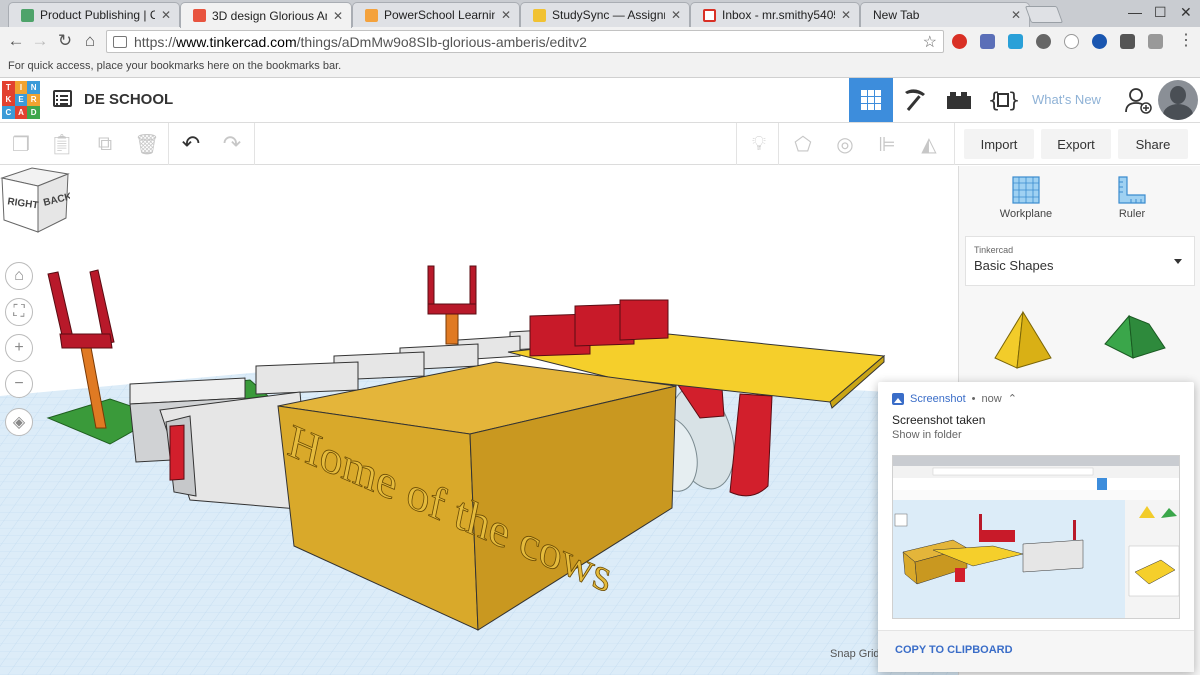 This screenshot has height=675, width=1200. I want to click on page-info-icon, so click(120, 41).